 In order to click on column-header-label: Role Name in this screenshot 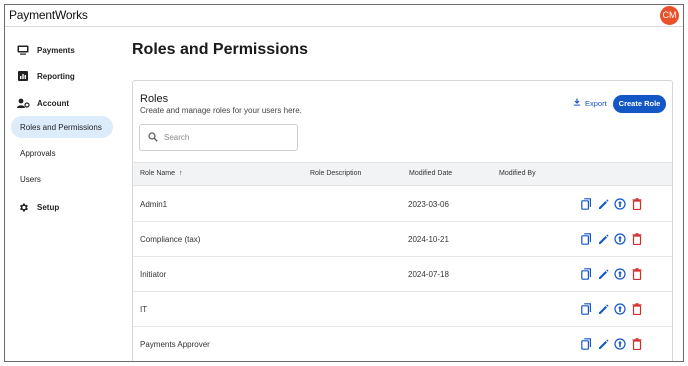, I will do `click(158, 173)`.